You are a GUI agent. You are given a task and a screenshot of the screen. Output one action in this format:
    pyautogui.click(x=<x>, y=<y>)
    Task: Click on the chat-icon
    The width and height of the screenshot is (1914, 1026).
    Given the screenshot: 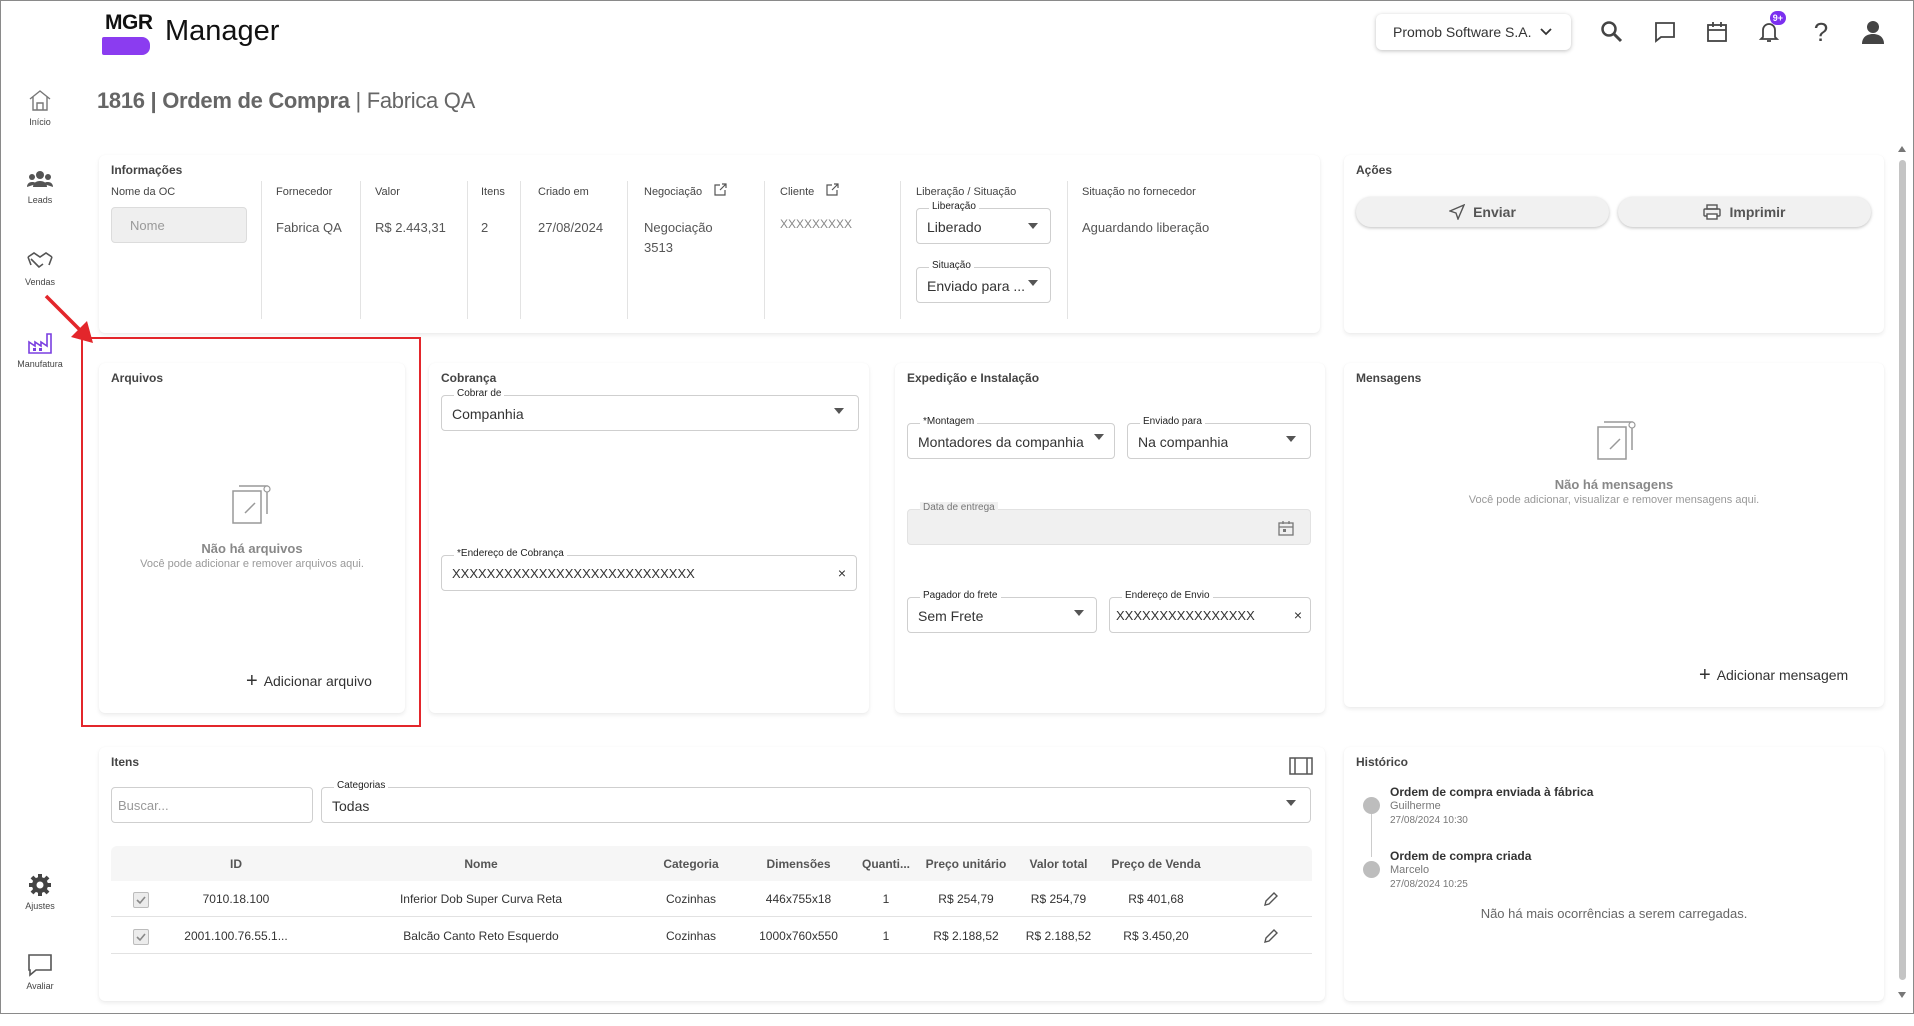 What is the action you would take?
    pyautogui.click(x=40, y=965)
    